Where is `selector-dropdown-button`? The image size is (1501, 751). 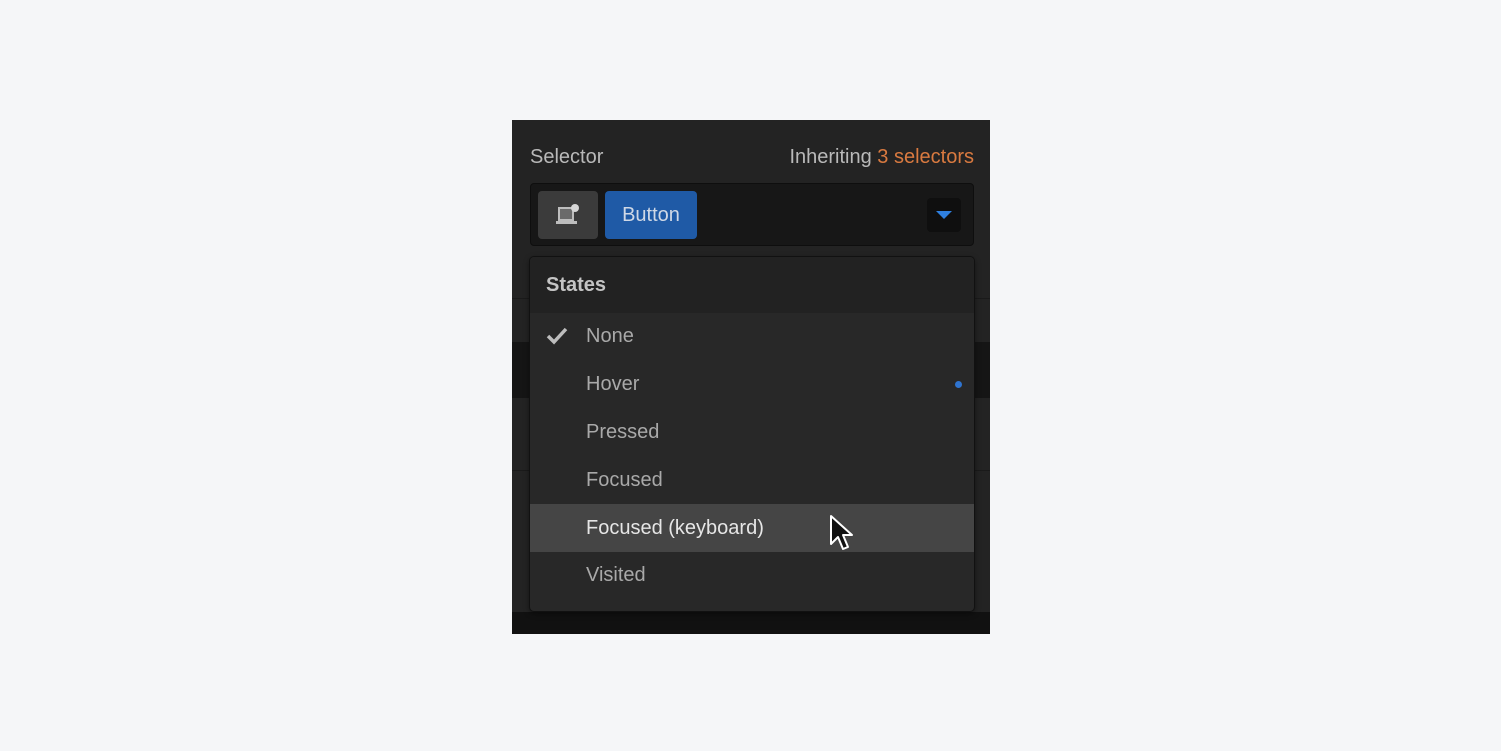 selector-dropdown-button is located at coordinates (944, 215).